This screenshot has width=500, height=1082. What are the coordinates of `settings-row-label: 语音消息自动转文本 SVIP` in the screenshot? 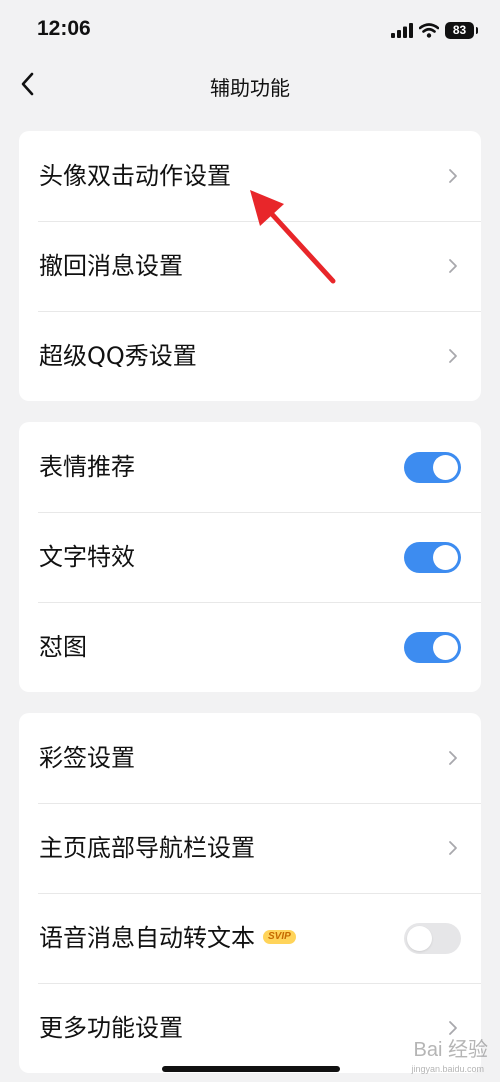 It's located at (167, 938).